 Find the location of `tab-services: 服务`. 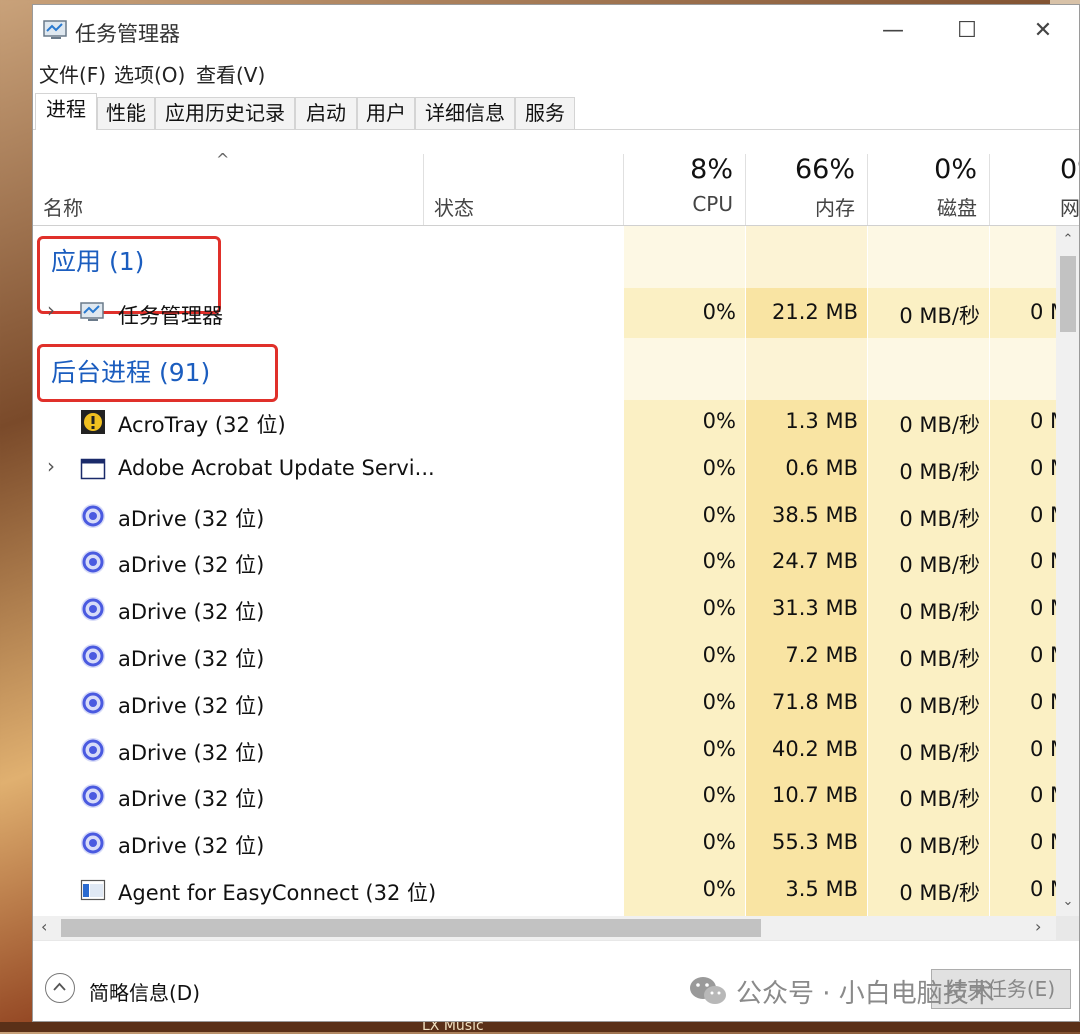

tab-services: 服务 is located at coordinates (545, 113).